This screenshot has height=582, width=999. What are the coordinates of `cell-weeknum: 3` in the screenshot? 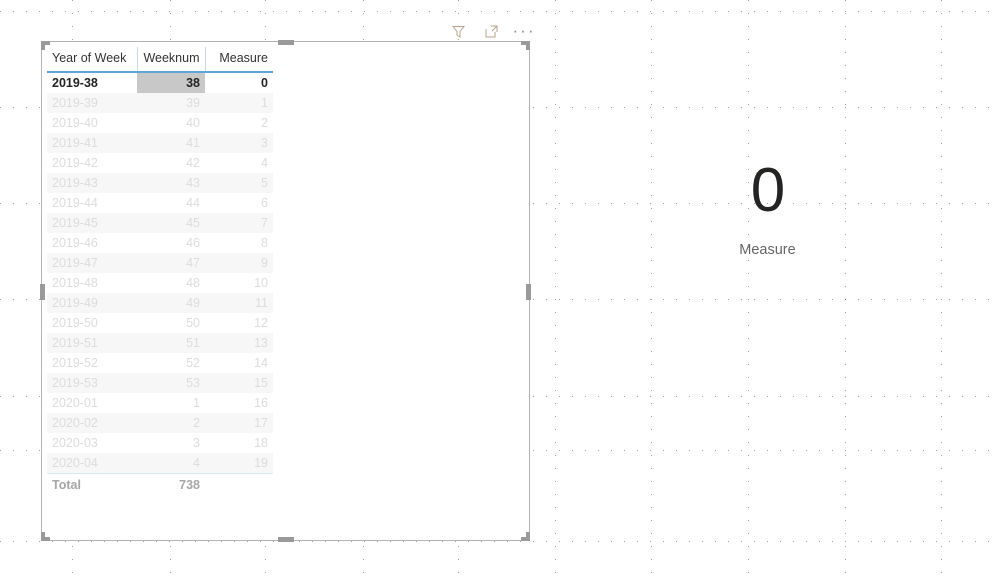 It's located at (171, 443).